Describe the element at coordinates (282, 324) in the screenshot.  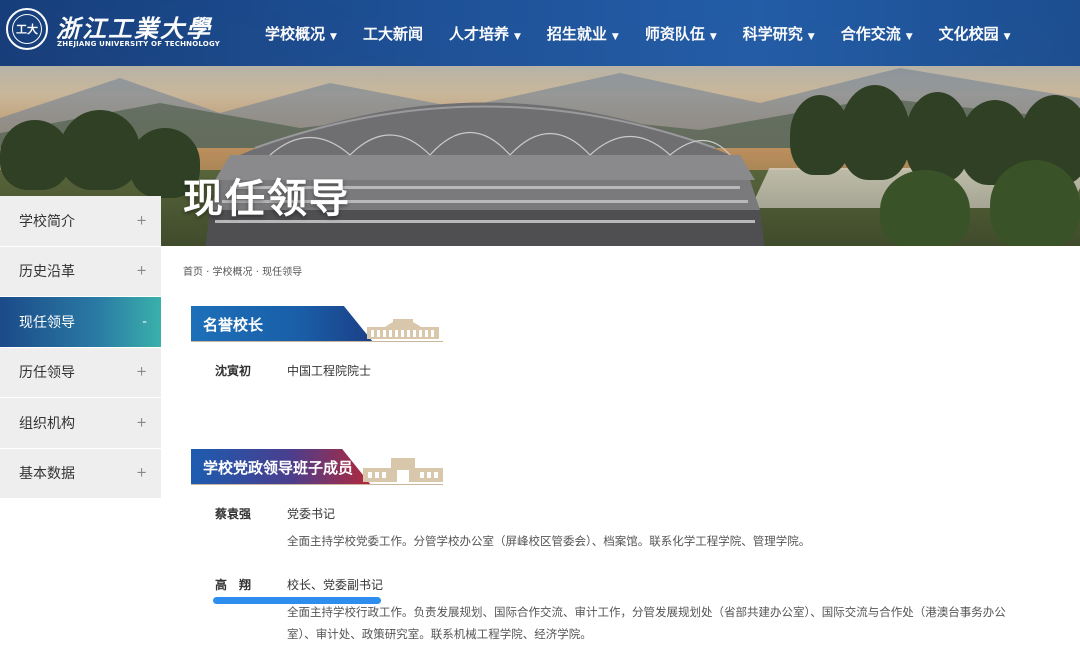
I see `section-title: 名誉校长` at that location.